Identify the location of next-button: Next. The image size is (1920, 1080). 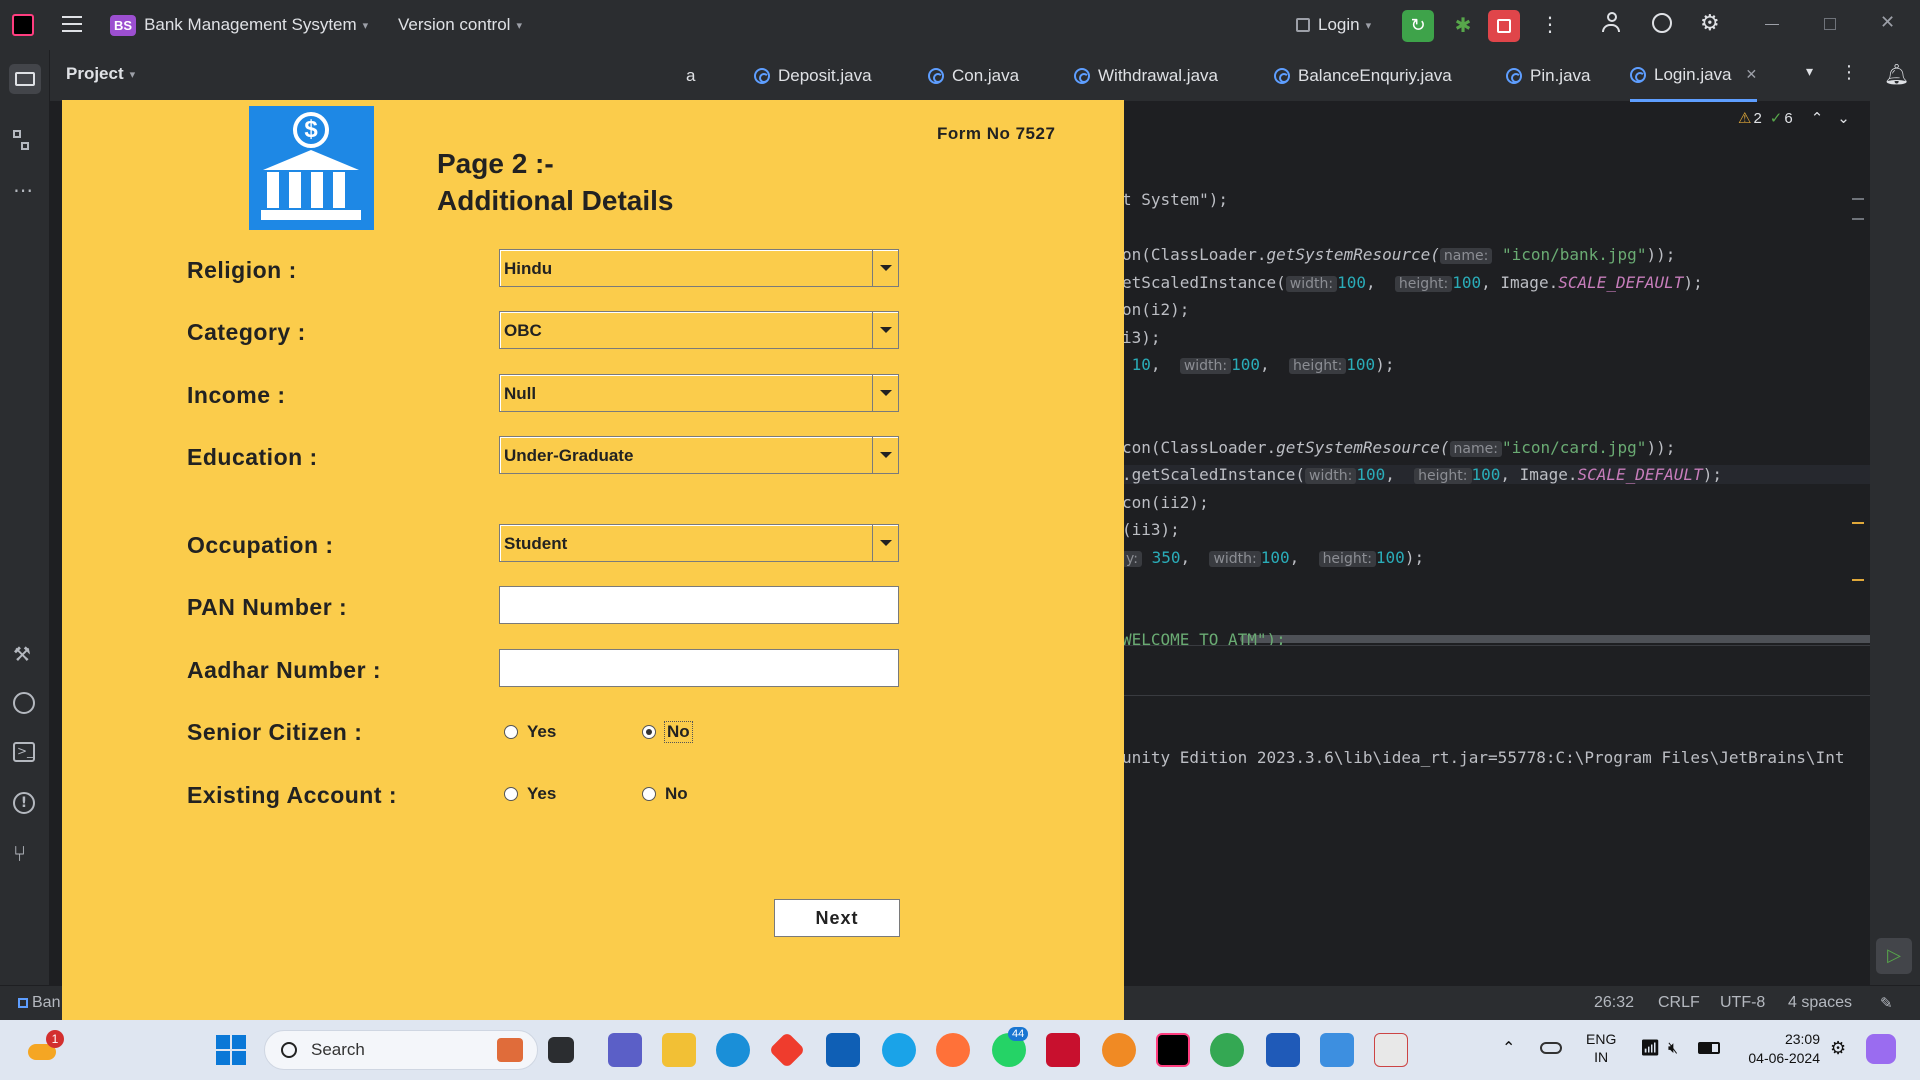
(837, 918).